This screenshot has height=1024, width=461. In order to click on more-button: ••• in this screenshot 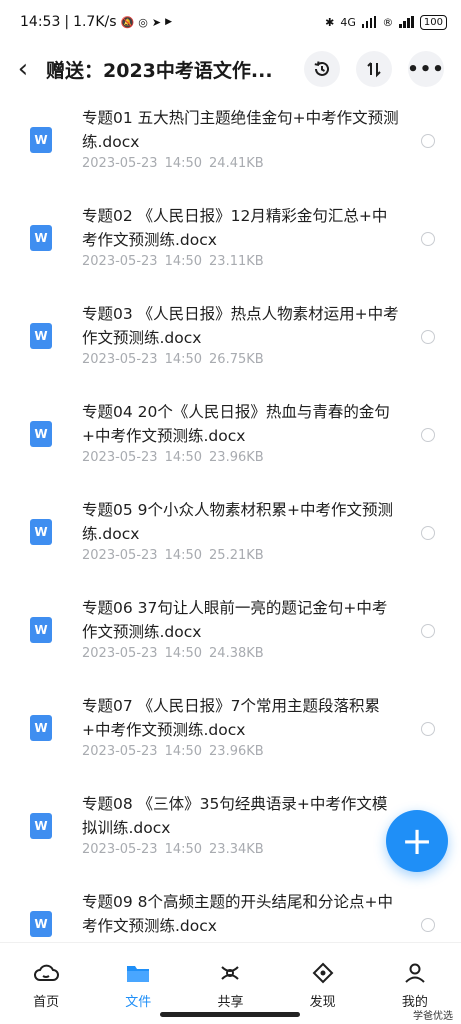, I will do `click(425, 69)`.